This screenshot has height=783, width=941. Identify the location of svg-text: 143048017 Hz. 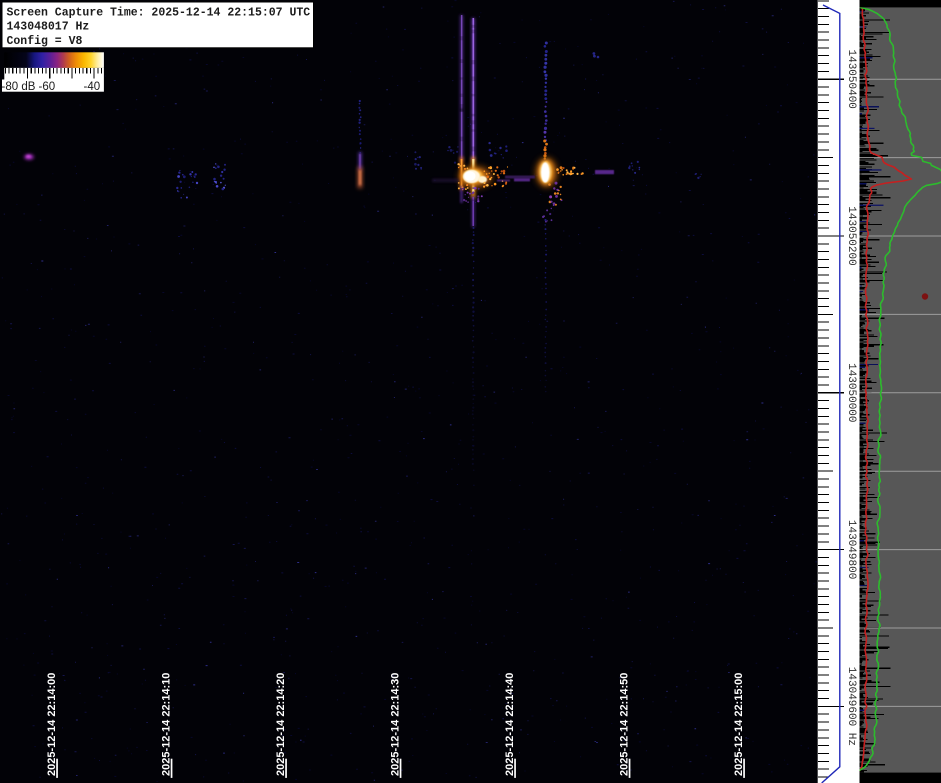
(48, 27).